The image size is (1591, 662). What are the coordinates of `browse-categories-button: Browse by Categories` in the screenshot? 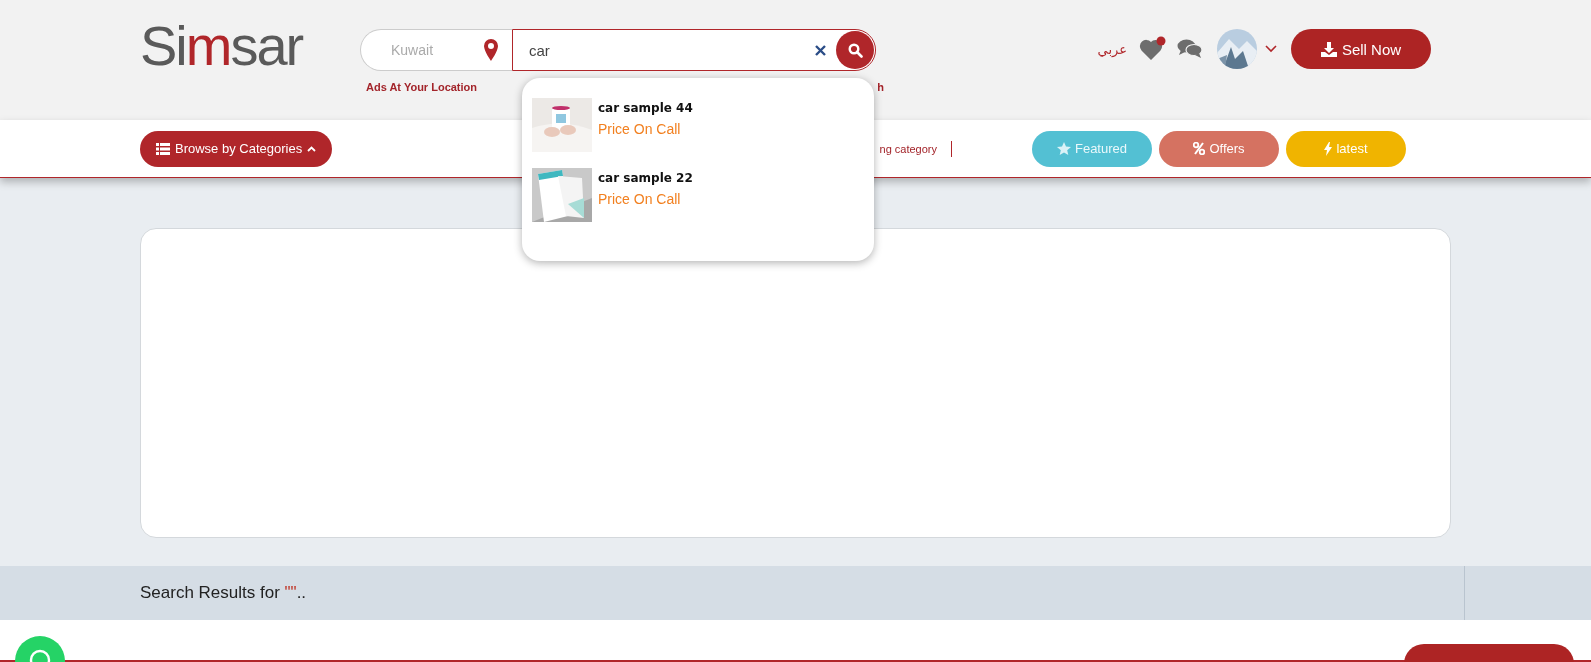 It's located at (236, 148).